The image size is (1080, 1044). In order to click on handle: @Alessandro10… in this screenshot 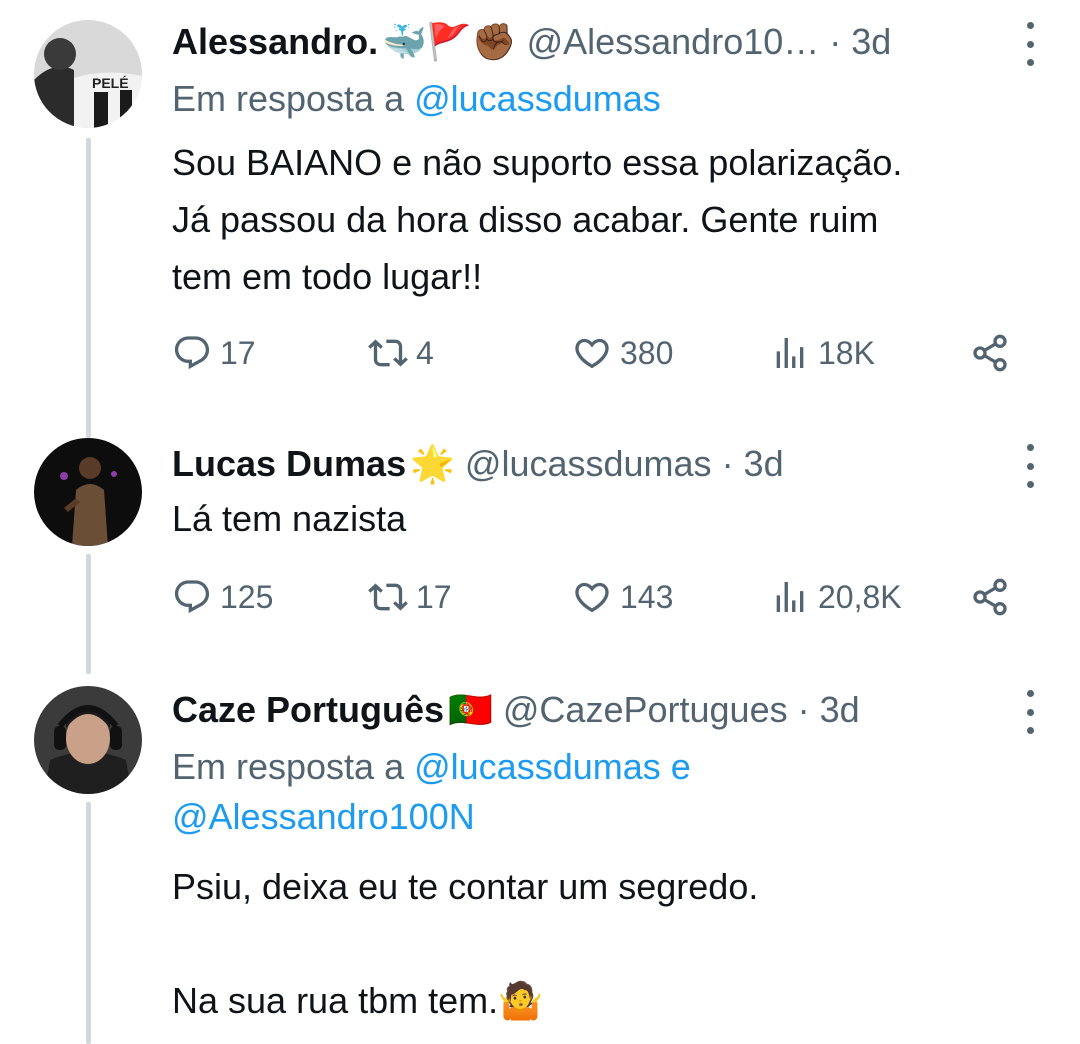, I will do `click(673, 42)`.